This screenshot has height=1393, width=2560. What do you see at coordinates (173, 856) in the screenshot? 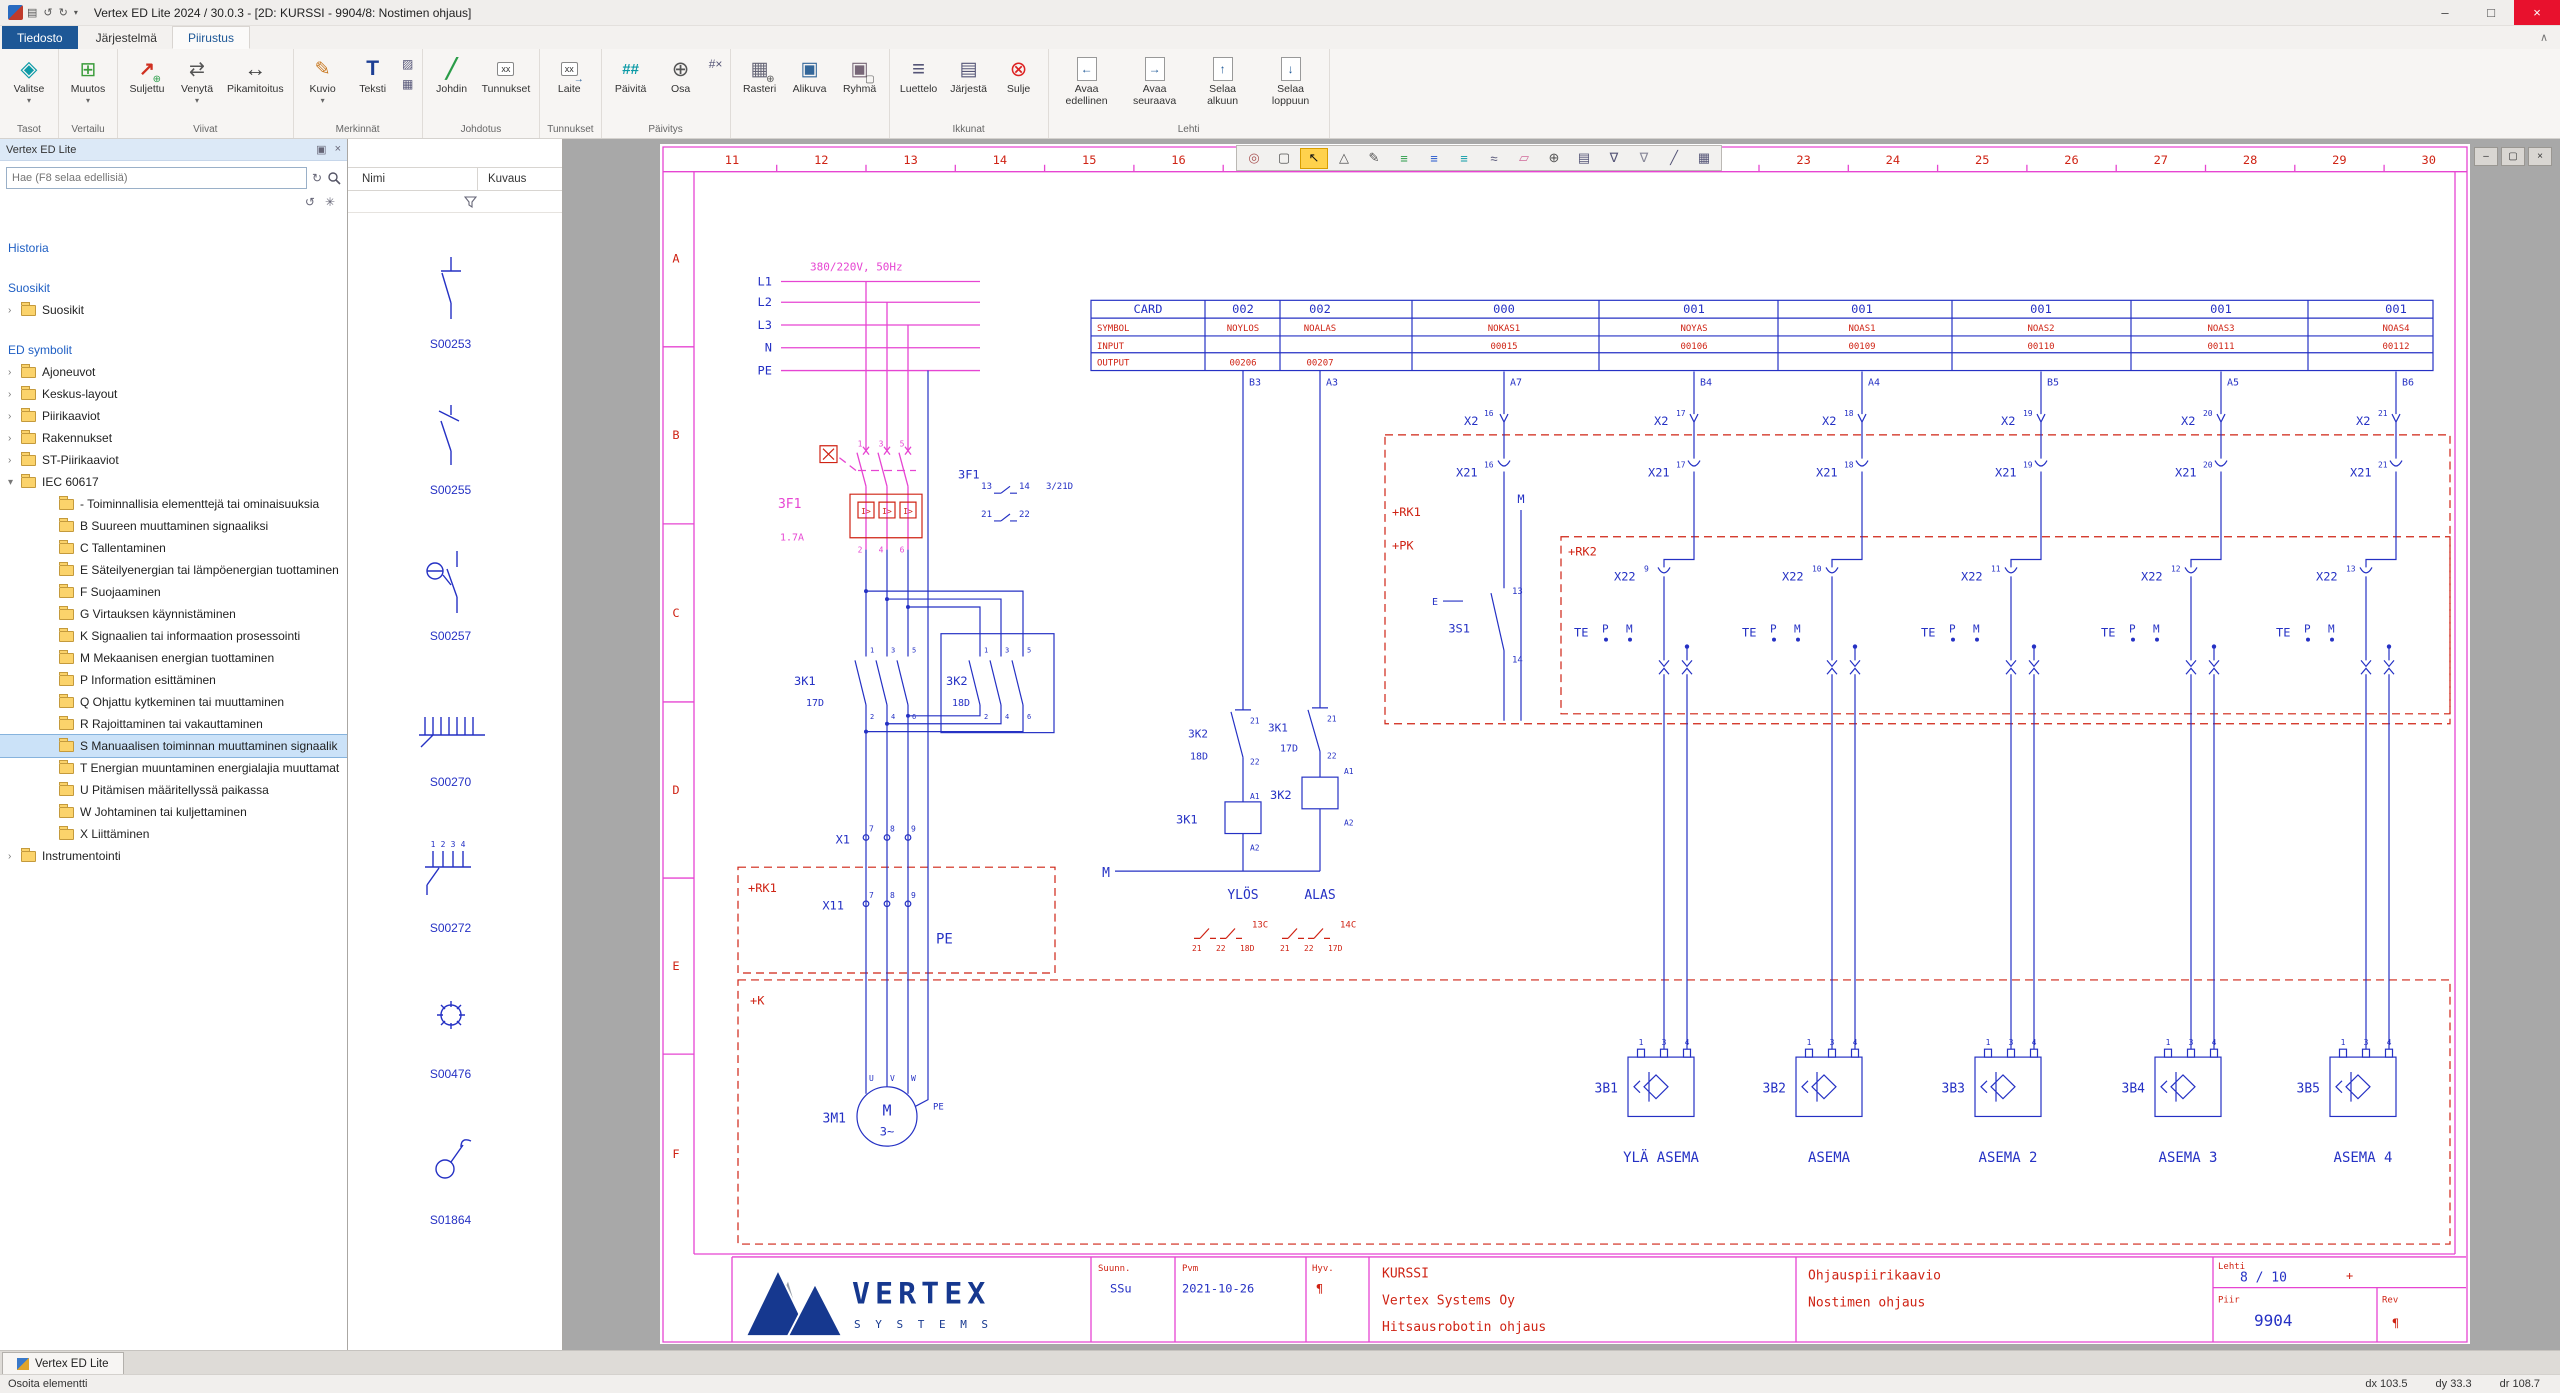
I see `sidebar-folder-instrumentointi: › Instrumentointi` at bounding box center [173, 856].